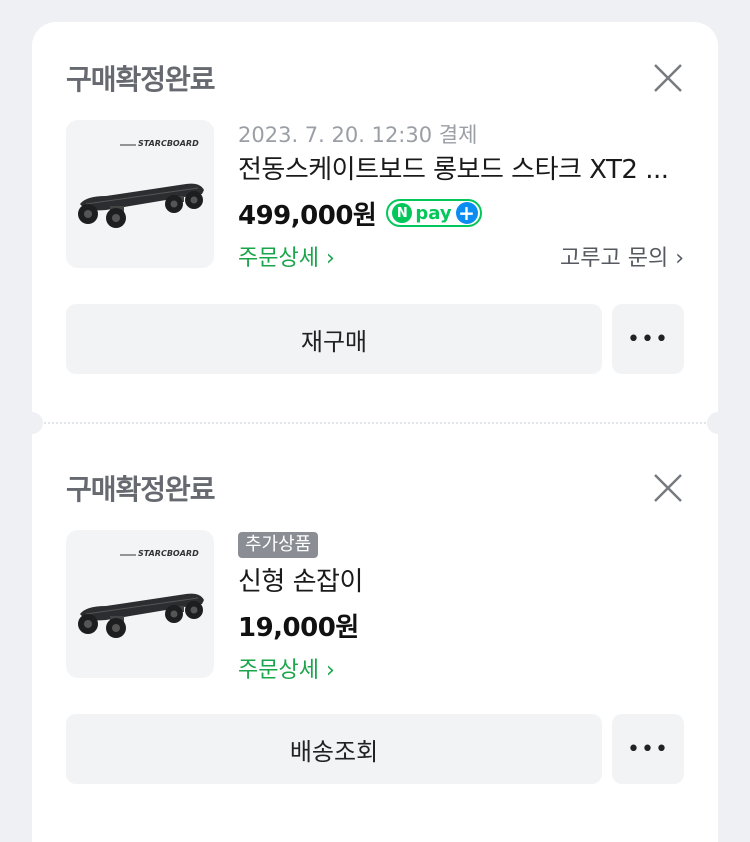 This screenshot has height=842, width=750. I want to click on divider-notch-left, so click(32, 423).